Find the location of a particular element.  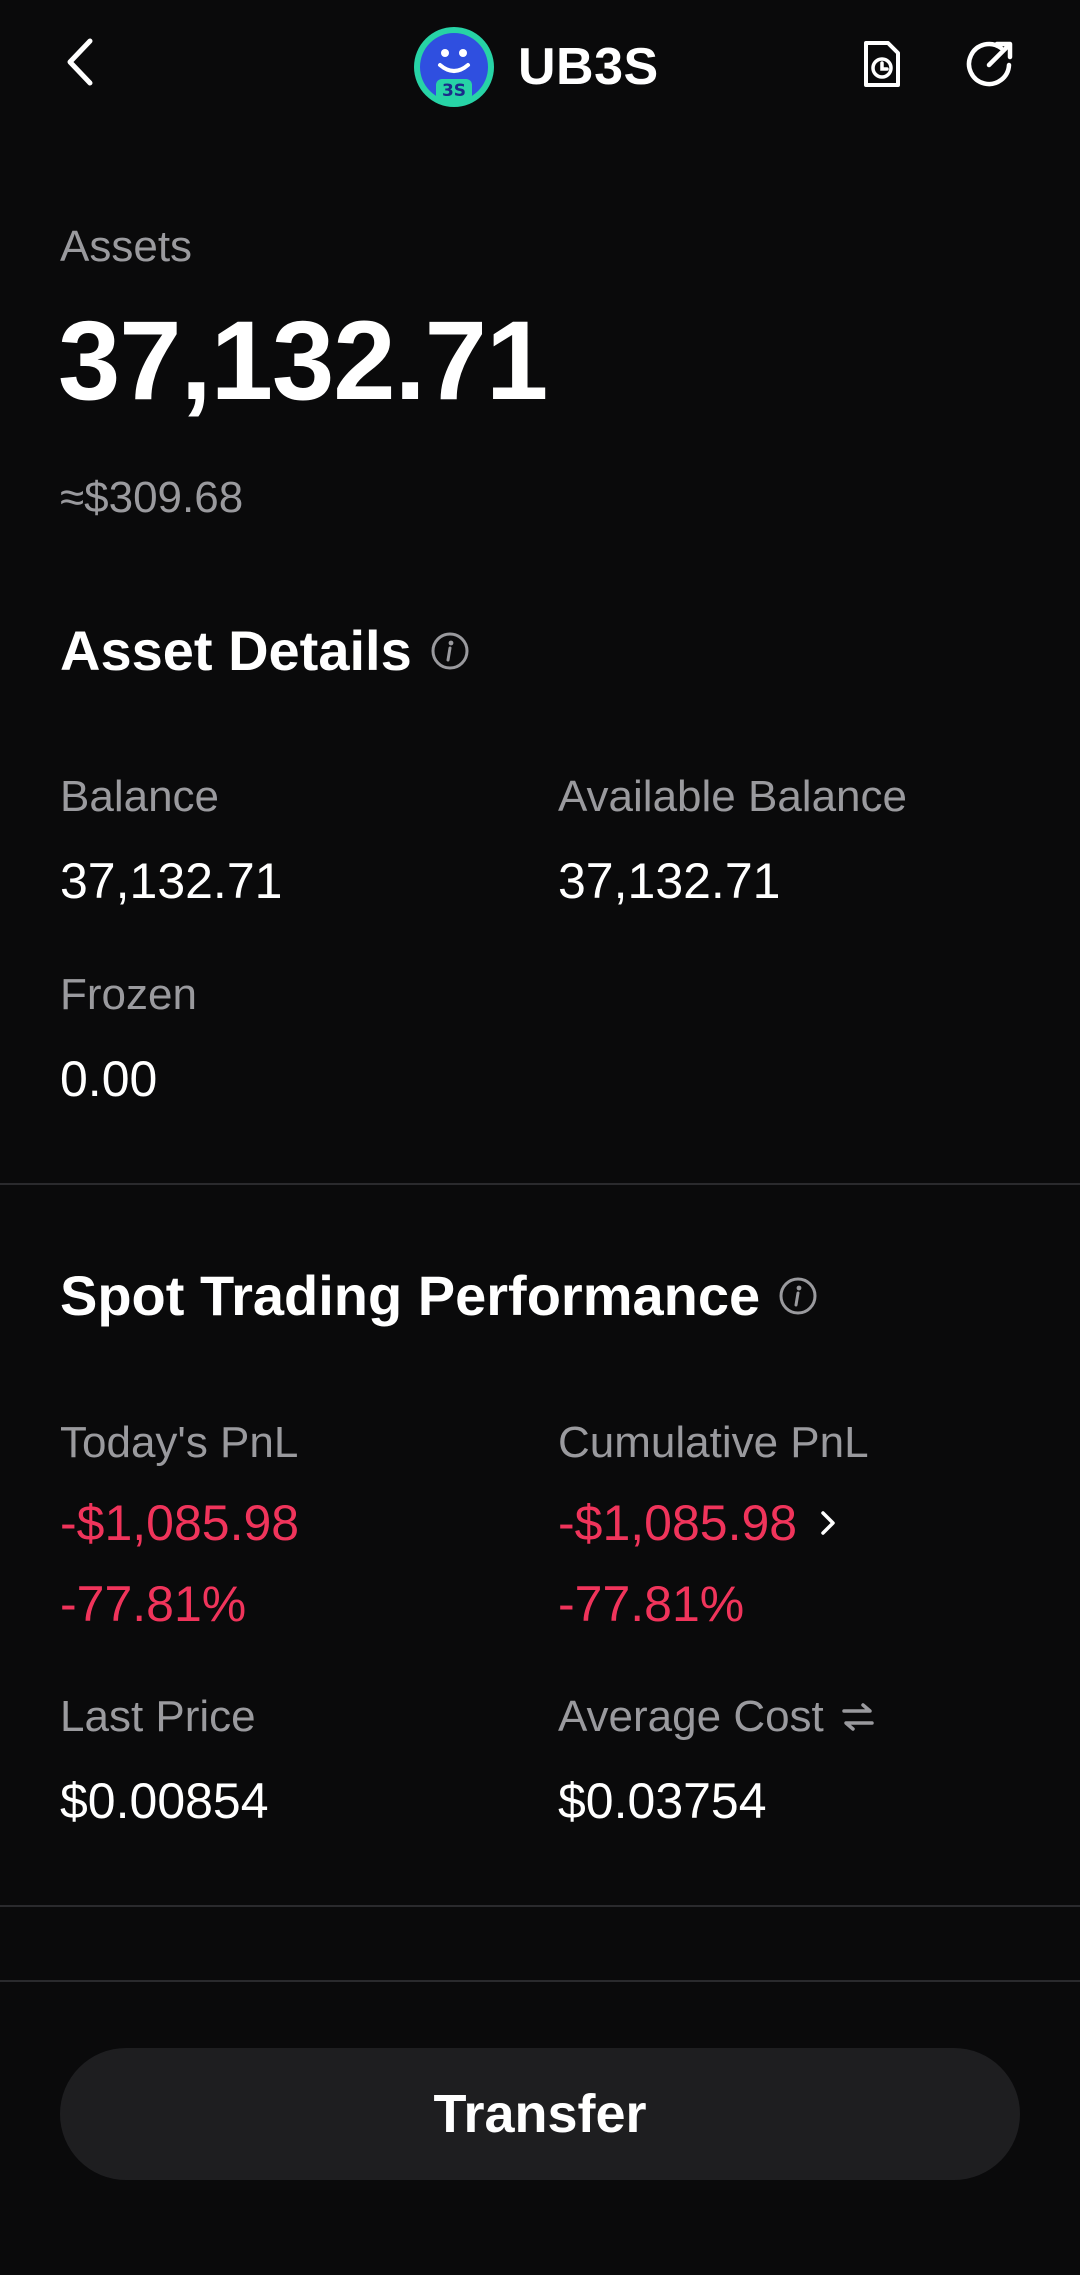

assets-value: 37,132.71 is located at coordinates (303, 360).